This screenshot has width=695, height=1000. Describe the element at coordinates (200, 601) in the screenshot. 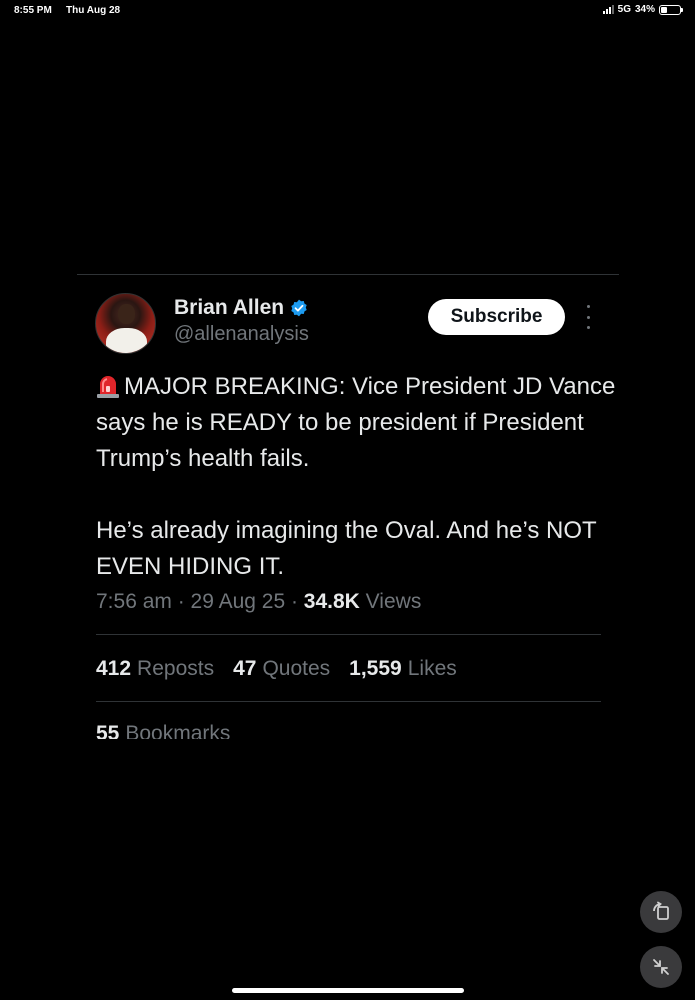

I see `tweet-timestamp: 7:56 am · 29 Aug 25 ·` at that location.